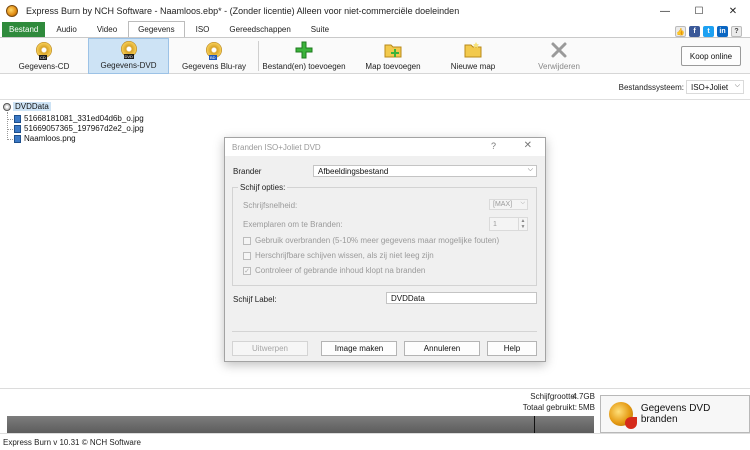 The height and width of the screenshot is (450, 750). What do you see at coordinates (736, 31) in the screenshot?
I see `help-icon: ?` at bounding box center [736, 31].